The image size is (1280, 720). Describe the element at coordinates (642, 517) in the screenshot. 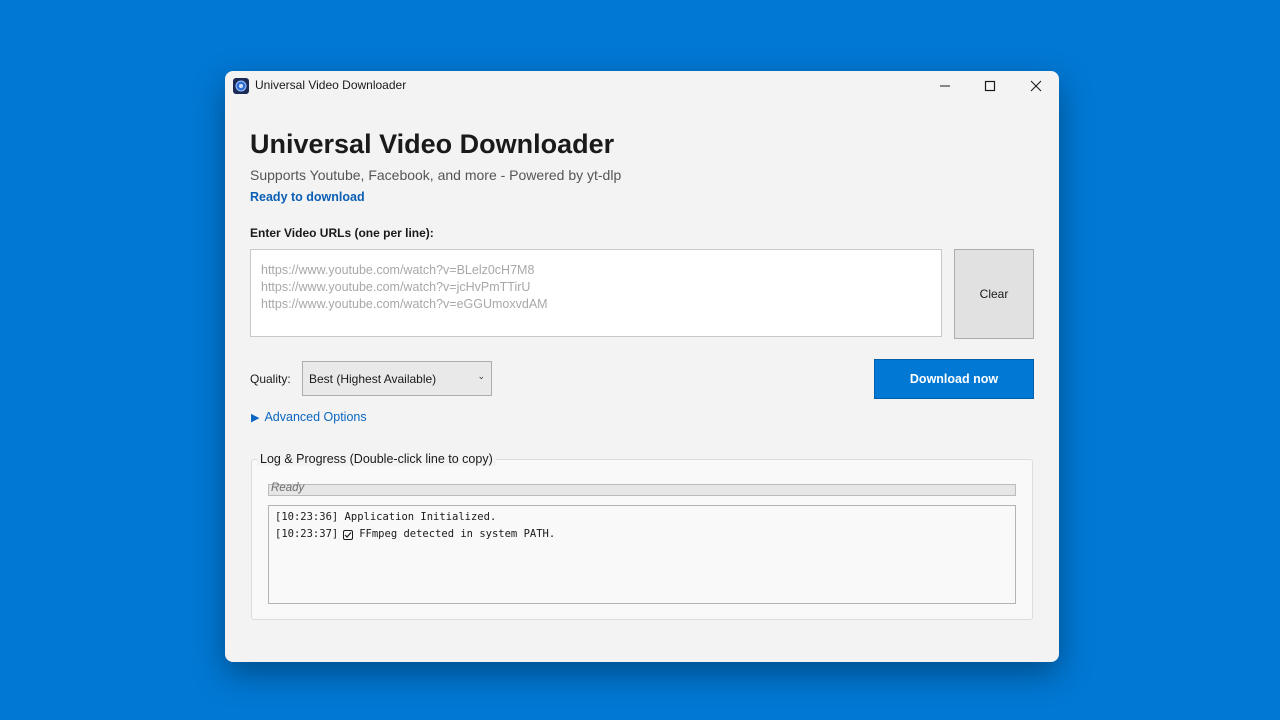

I see `log-line: [10:23:36] Application Initialized.` at that location.